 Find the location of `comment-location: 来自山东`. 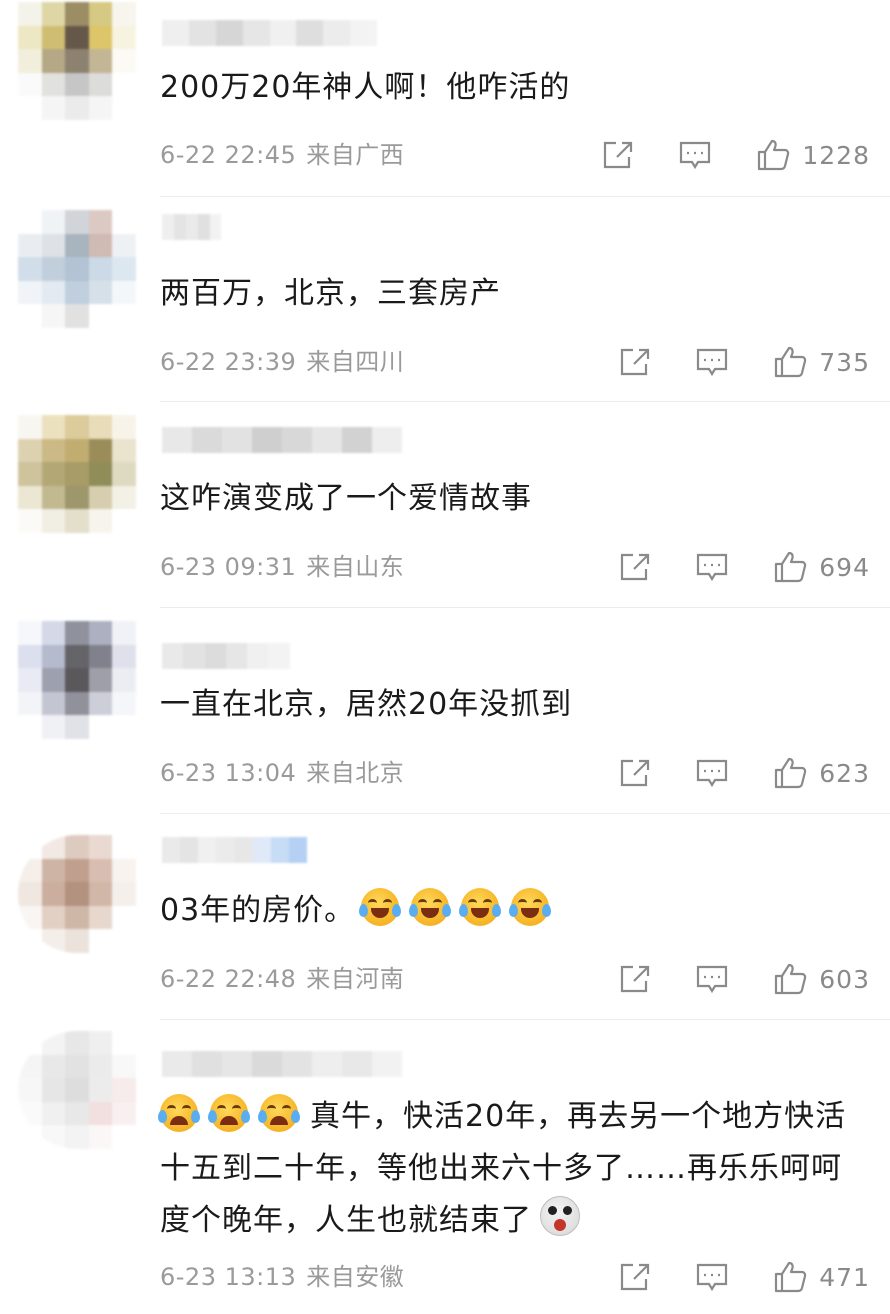

comment-location: 来自山东 is located at coordinates (355, 567).